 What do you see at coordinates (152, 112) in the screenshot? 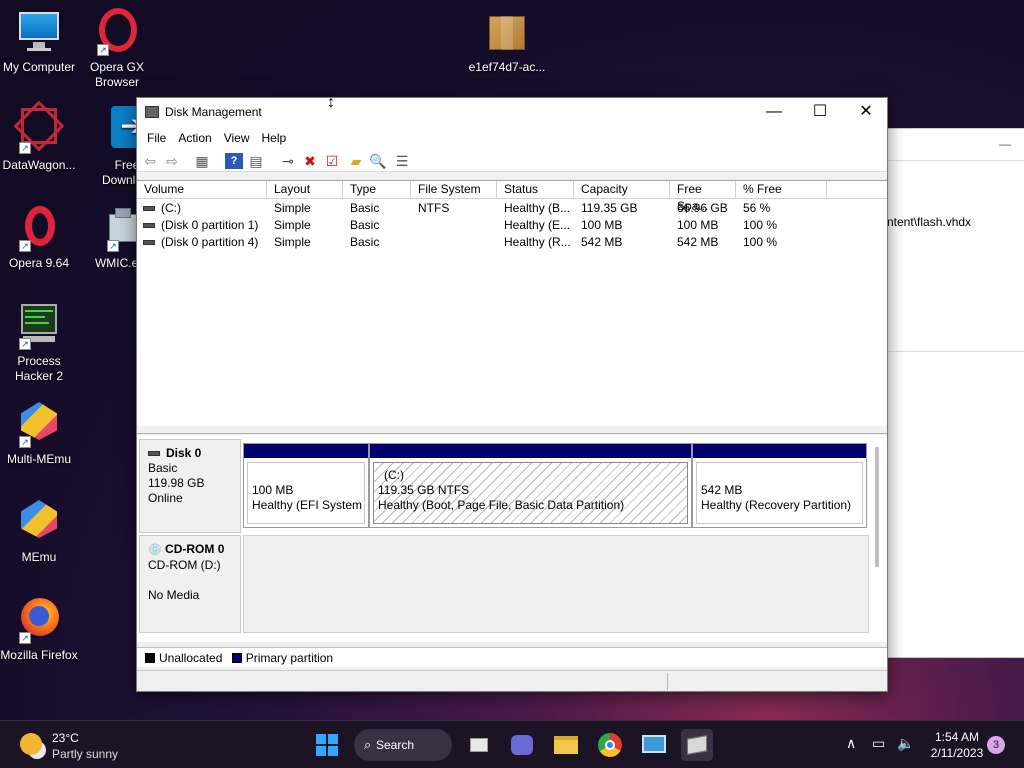
I see `disk-management-app-icon` at bounding box center [152, 112].